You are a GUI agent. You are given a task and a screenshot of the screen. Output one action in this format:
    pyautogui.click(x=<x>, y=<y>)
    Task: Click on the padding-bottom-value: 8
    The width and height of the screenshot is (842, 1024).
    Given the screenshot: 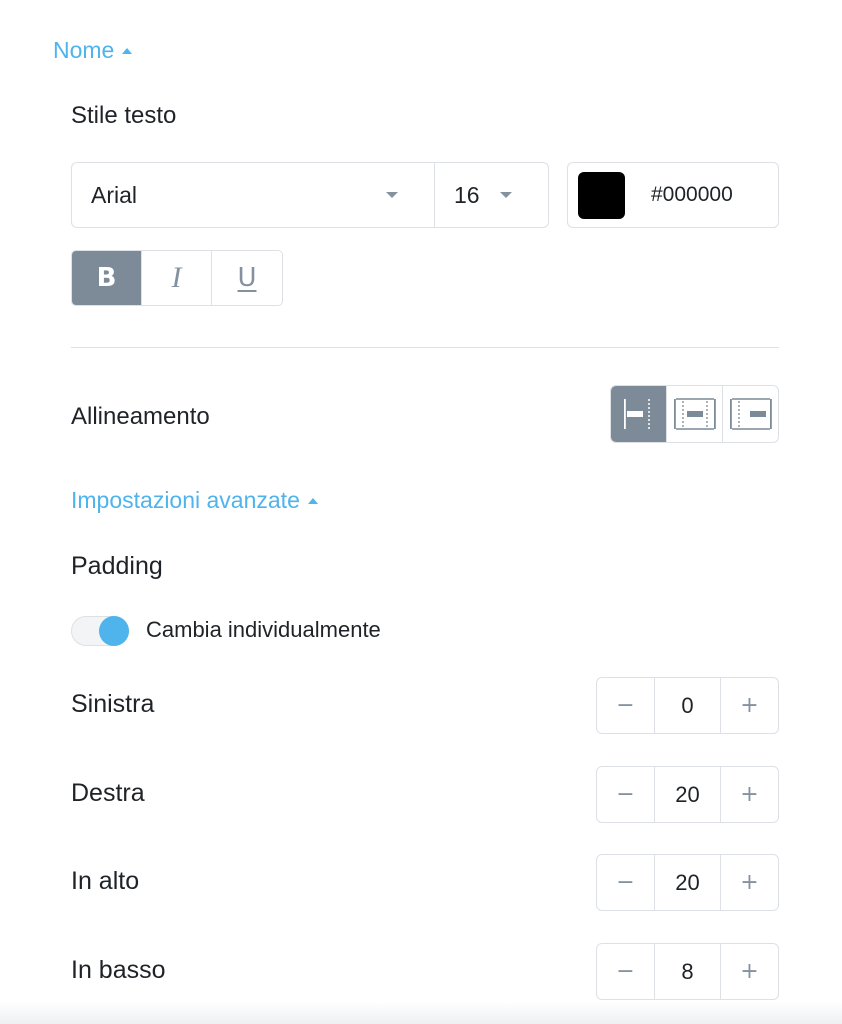 What is the action you would take?
    pyautogui.click(x=687, y=971)
    